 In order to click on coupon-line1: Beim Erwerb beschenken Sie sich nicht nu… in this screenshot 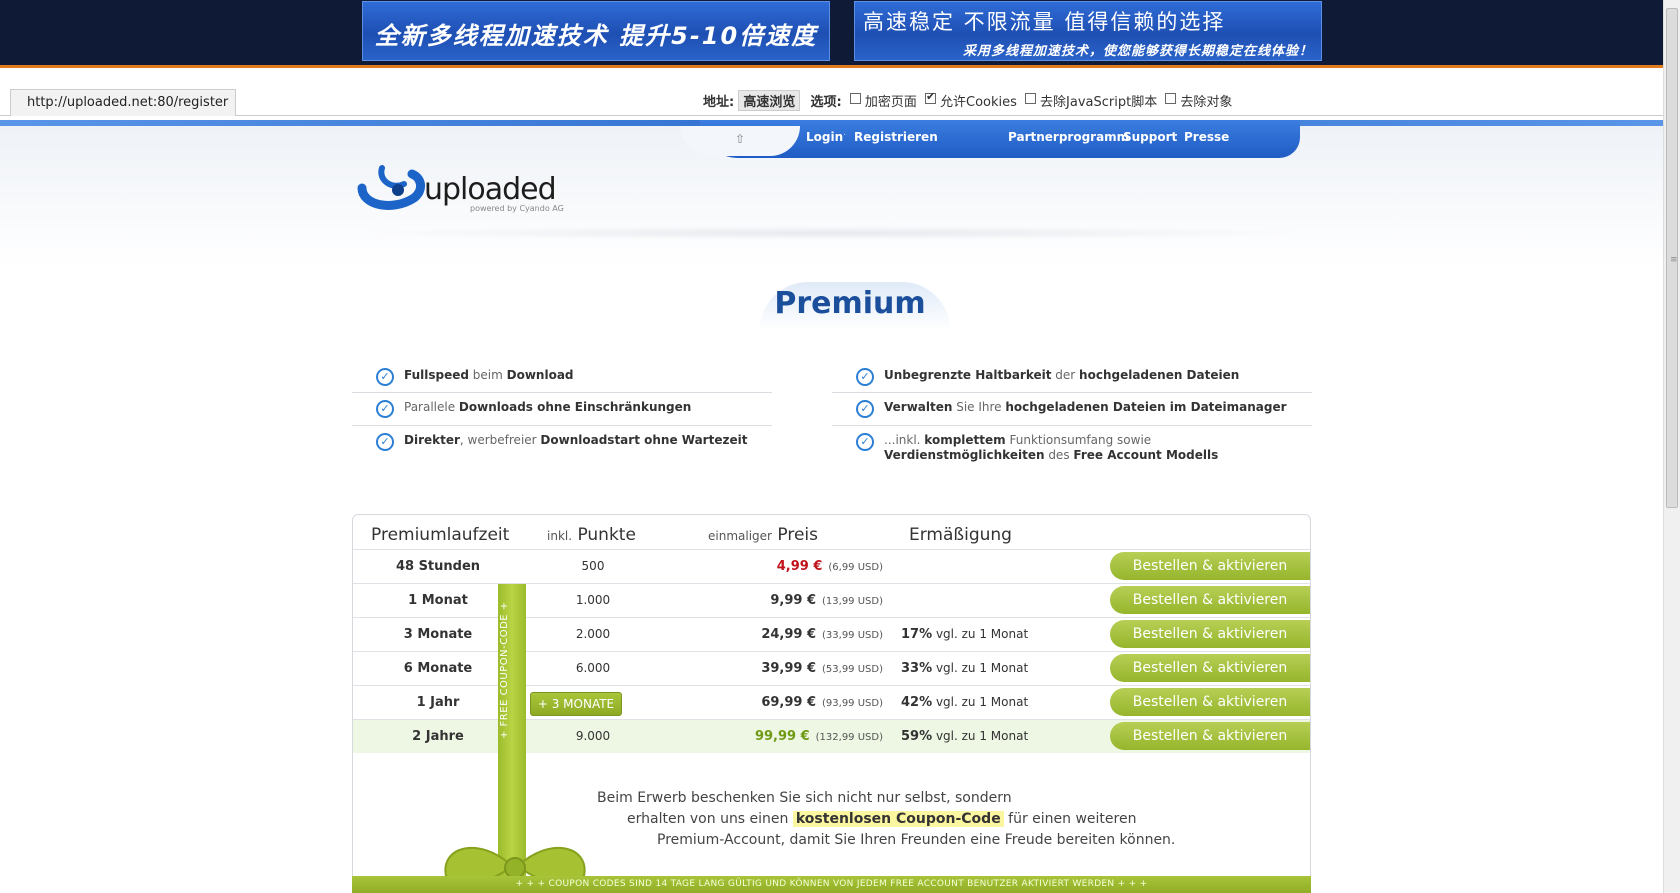, I will do `click(804, 798)`.